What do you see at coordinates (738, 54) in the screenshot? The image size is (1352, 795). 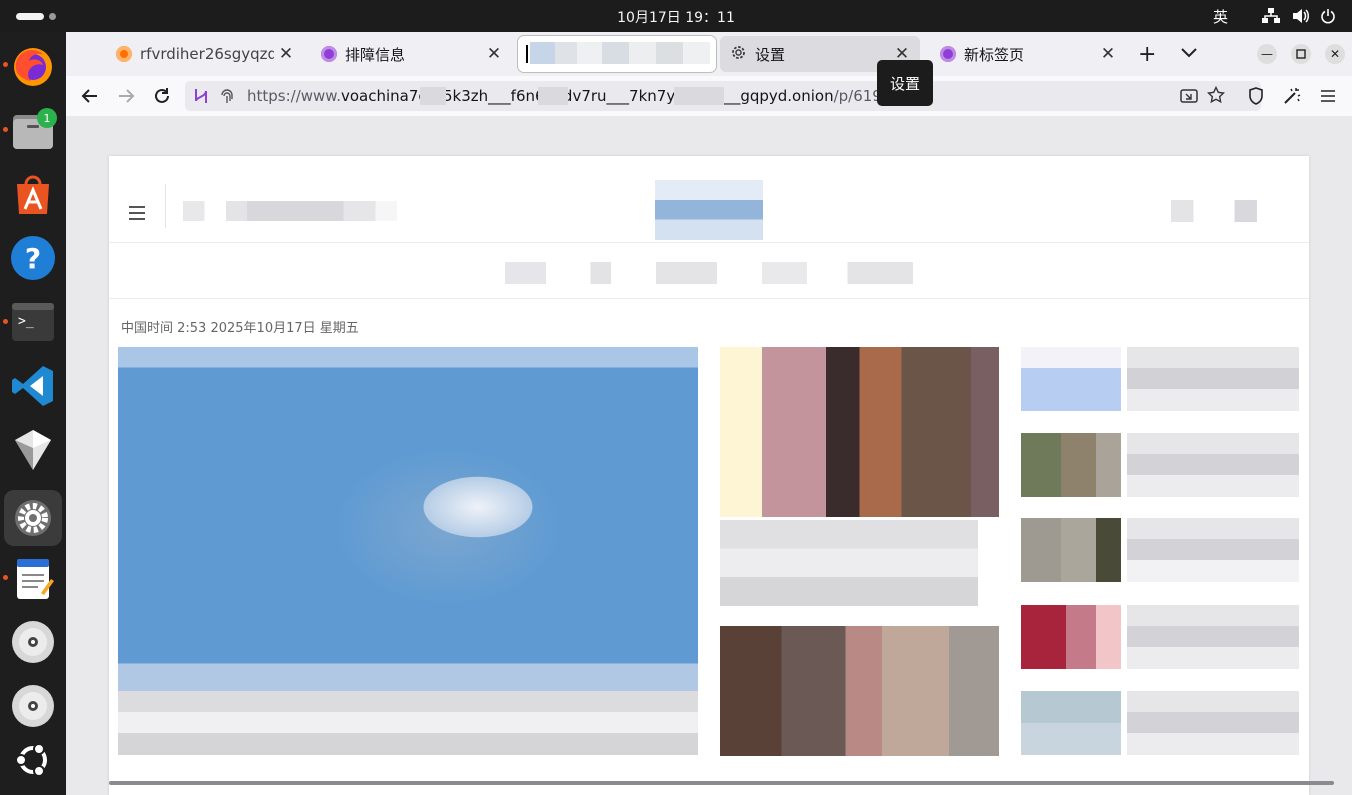 I see `gear-icon` at bounding box center [738, 54].